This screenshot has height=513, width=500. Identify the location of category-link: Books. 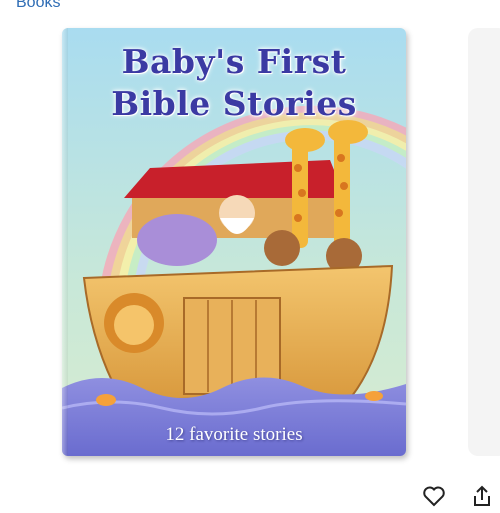
(38, 6).